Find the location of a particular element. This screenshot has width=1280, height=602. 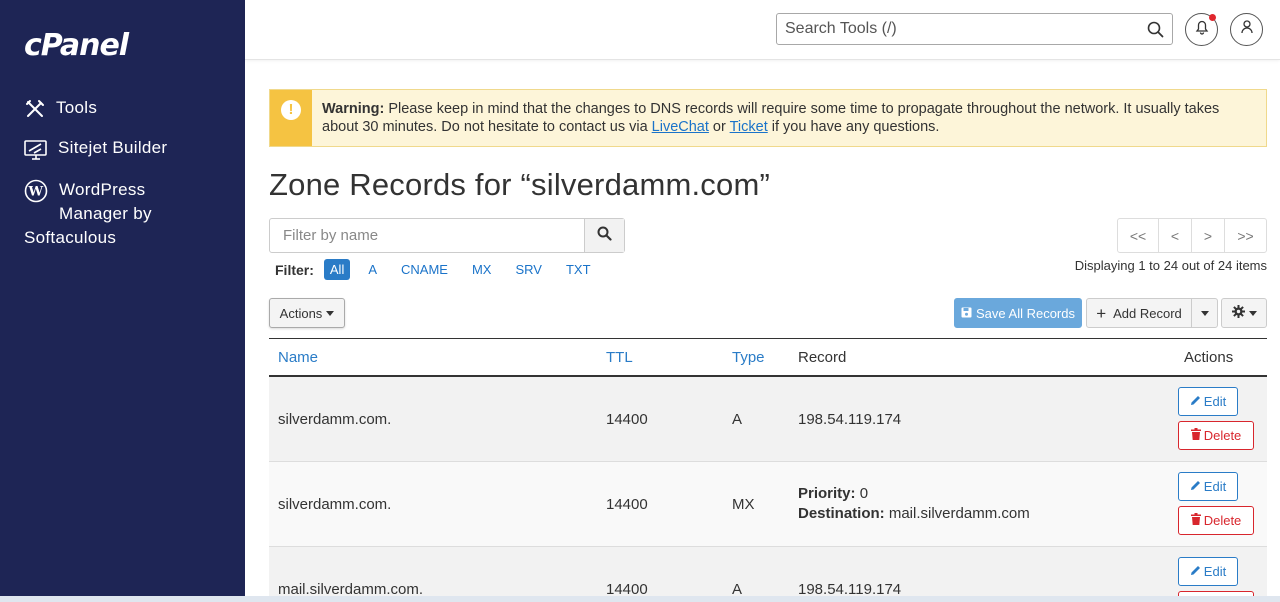

record-type: A is located at coordinates (737, 419).